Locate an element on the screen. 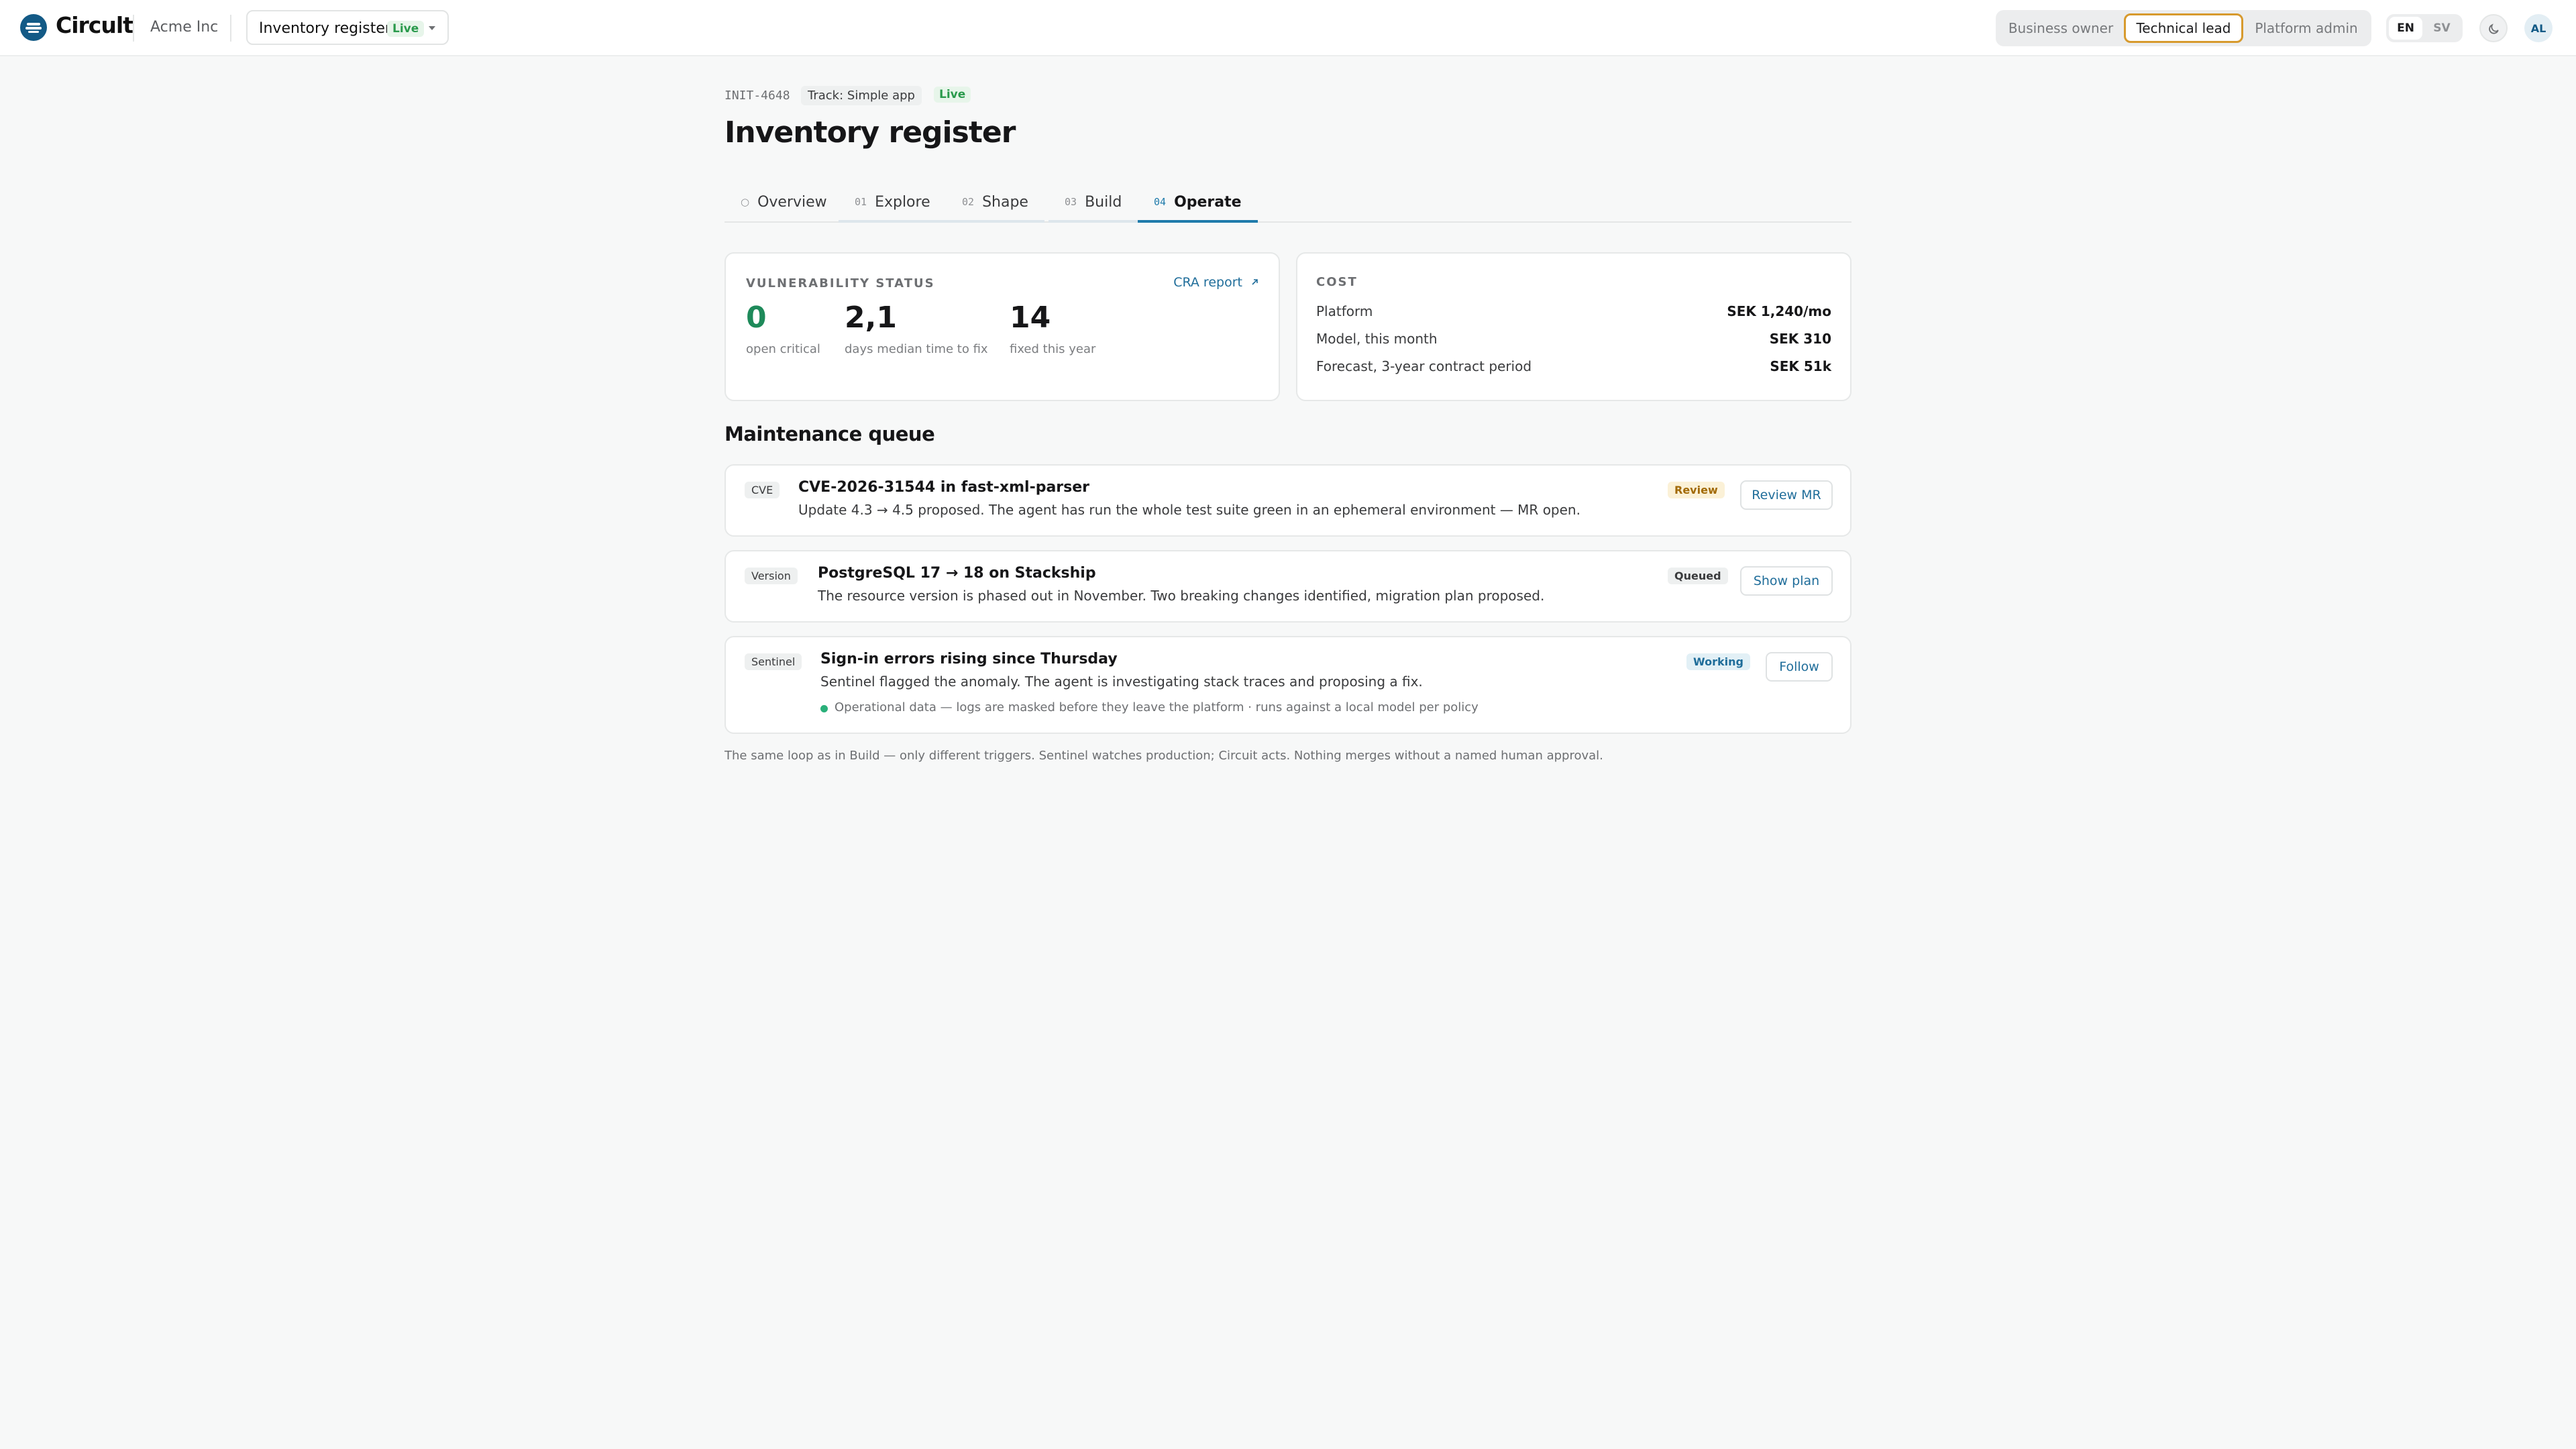 The height and width of the screenshot is (1449, 2576). cost-key: Platform is located at coordinates (1344, 311).